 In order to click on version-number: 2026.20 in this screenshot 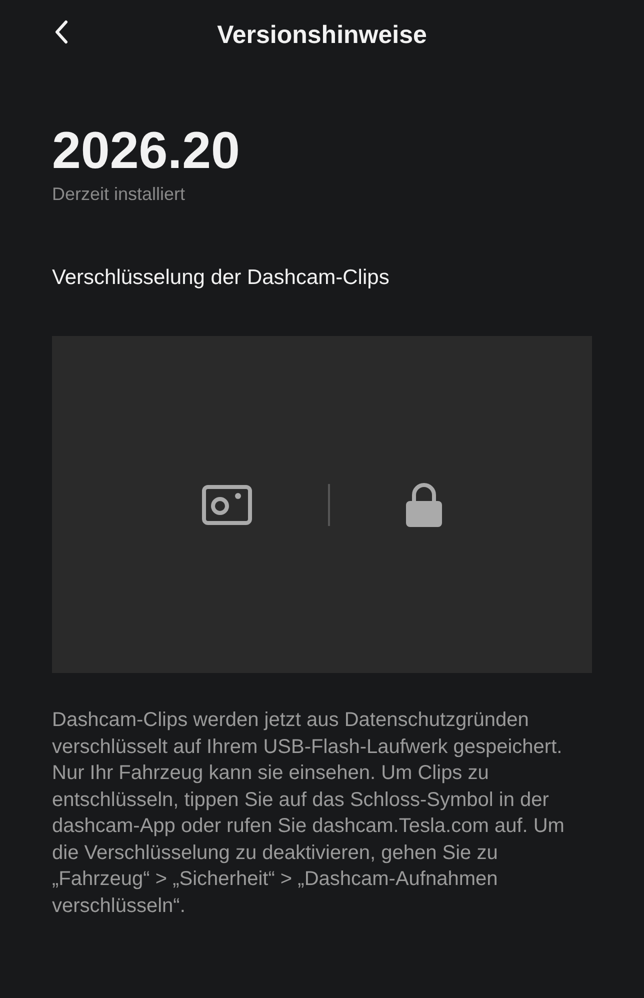, I will do `click(146, 151)`.